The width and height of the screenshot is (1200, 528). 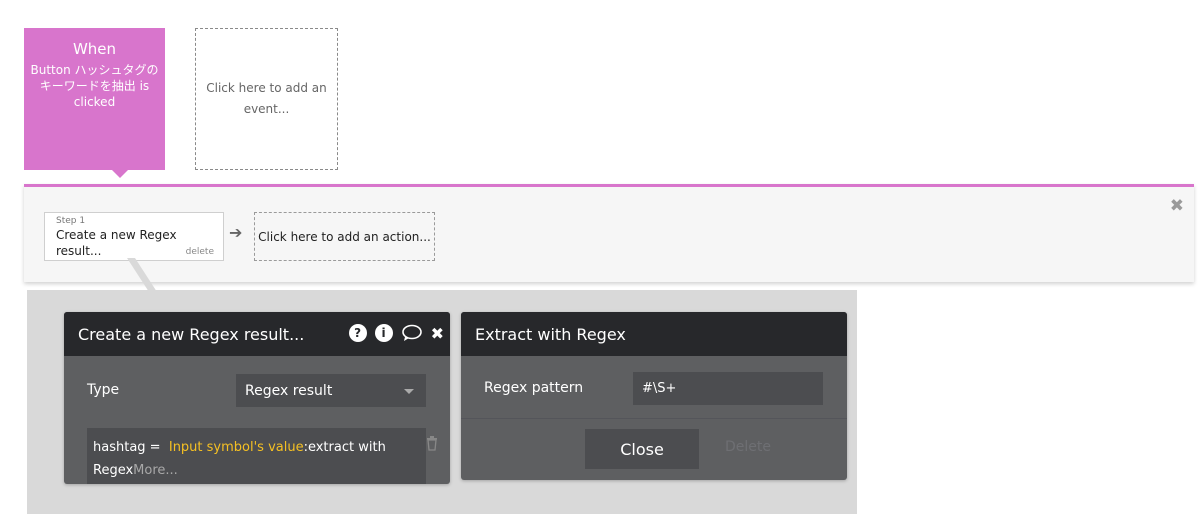 I want to click on regex-pattern-value: #\S+, so click(x=659, y=388).